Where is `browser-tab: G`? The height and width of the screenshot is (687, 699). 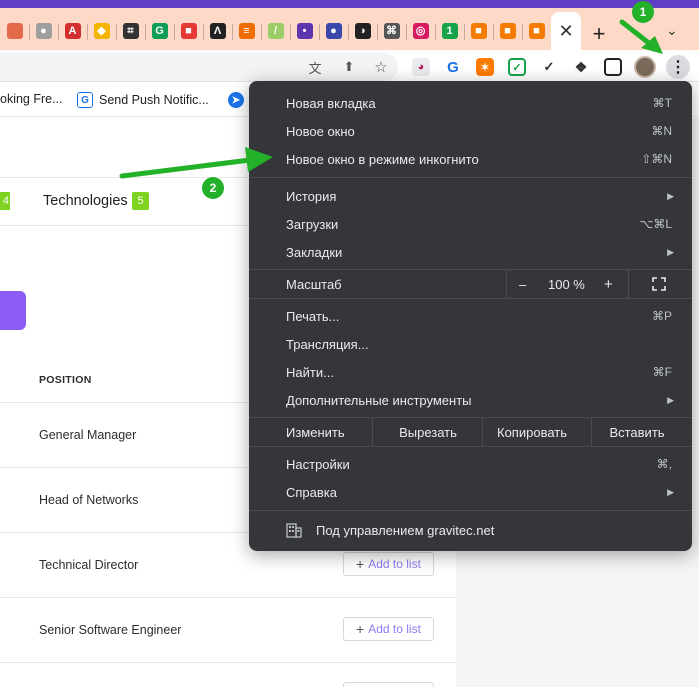
browser-tab: G is located at coordinates (159, 31).